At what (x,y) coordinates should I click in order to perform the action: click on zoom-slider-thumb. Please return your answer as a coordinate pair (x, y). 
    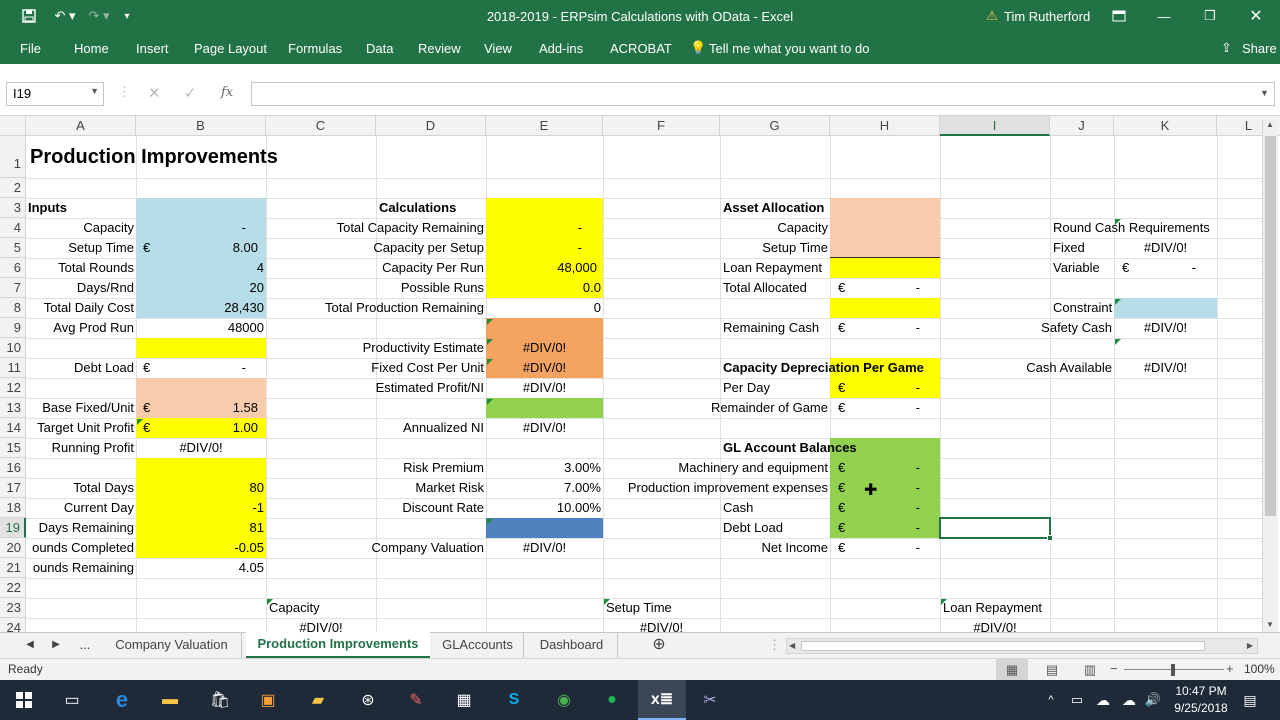
    Looking at the image, I should click on (1173, 670).